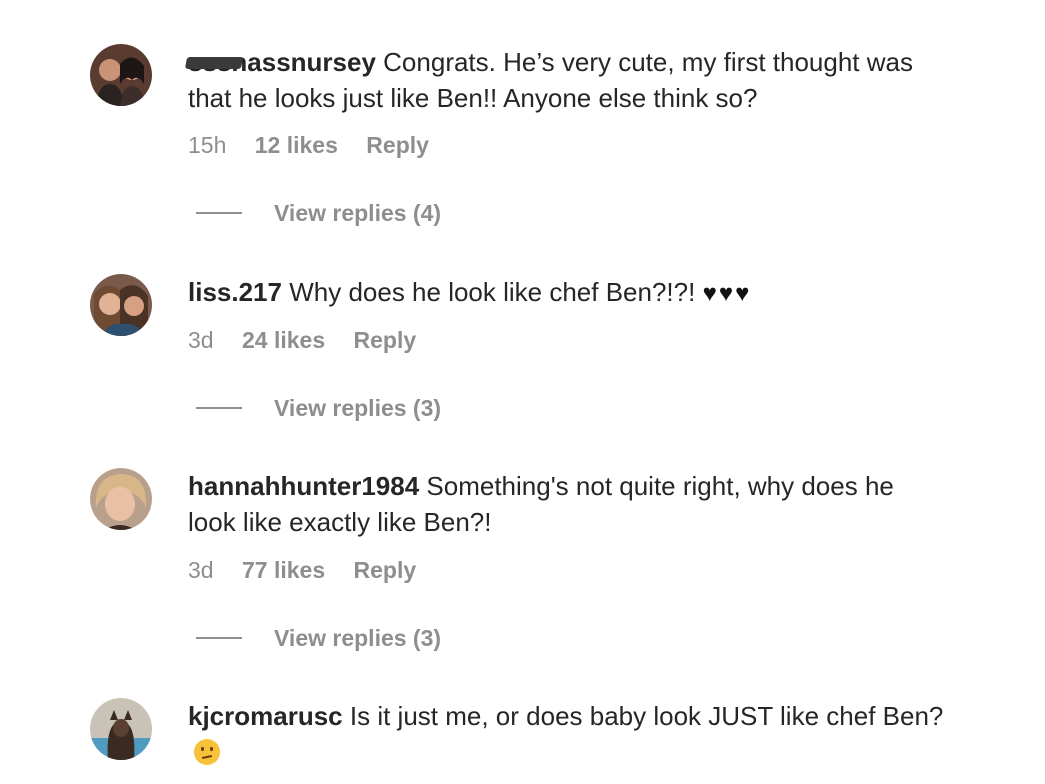  Describe the element at coordinates (319, 62) in the screenshot. I see `comment-username: ssnursey` at that location.